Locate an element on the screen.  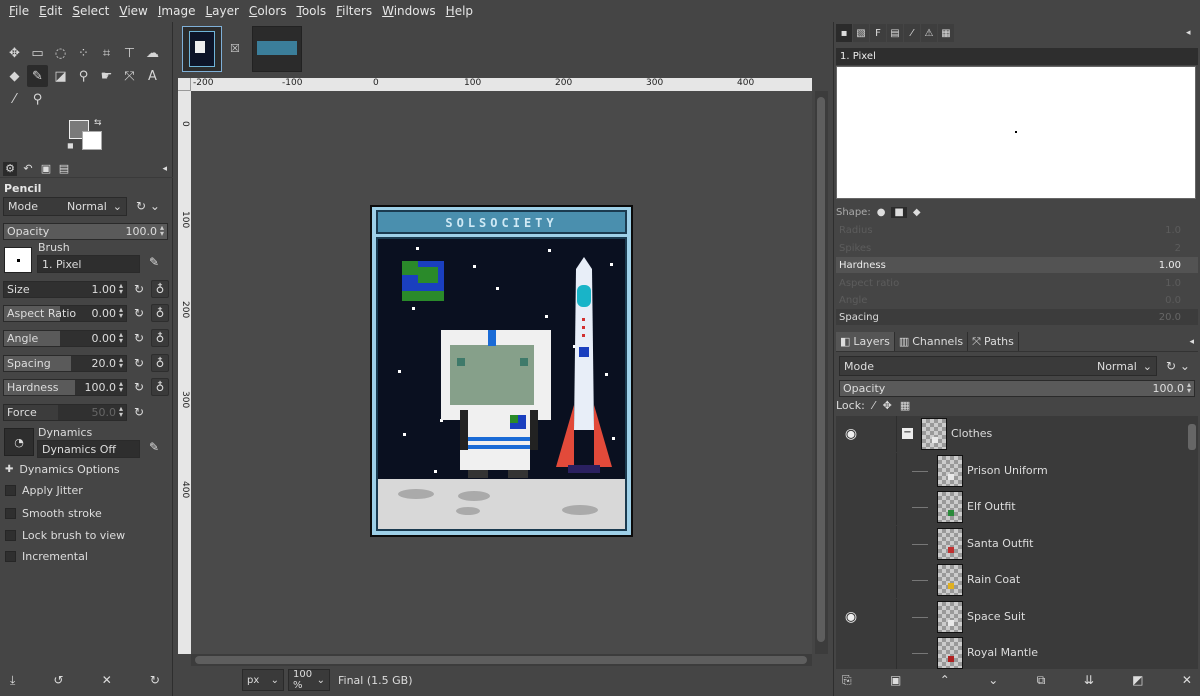
layer-mode-select: Mode Normal ⌄ is located at coordinates (998, 366).